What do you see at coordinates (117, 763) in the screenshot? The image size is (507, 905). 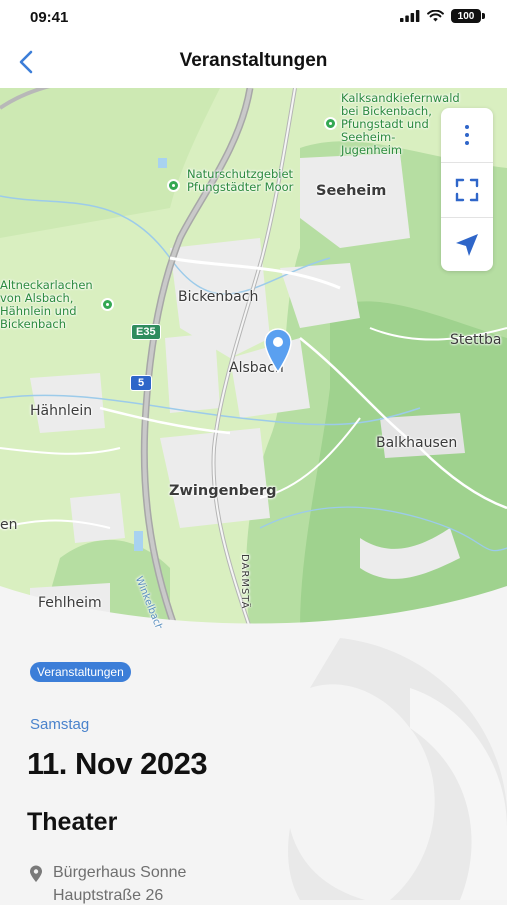 I see `event-date: 11. Nov 2023` at bounding box center [117, 763].